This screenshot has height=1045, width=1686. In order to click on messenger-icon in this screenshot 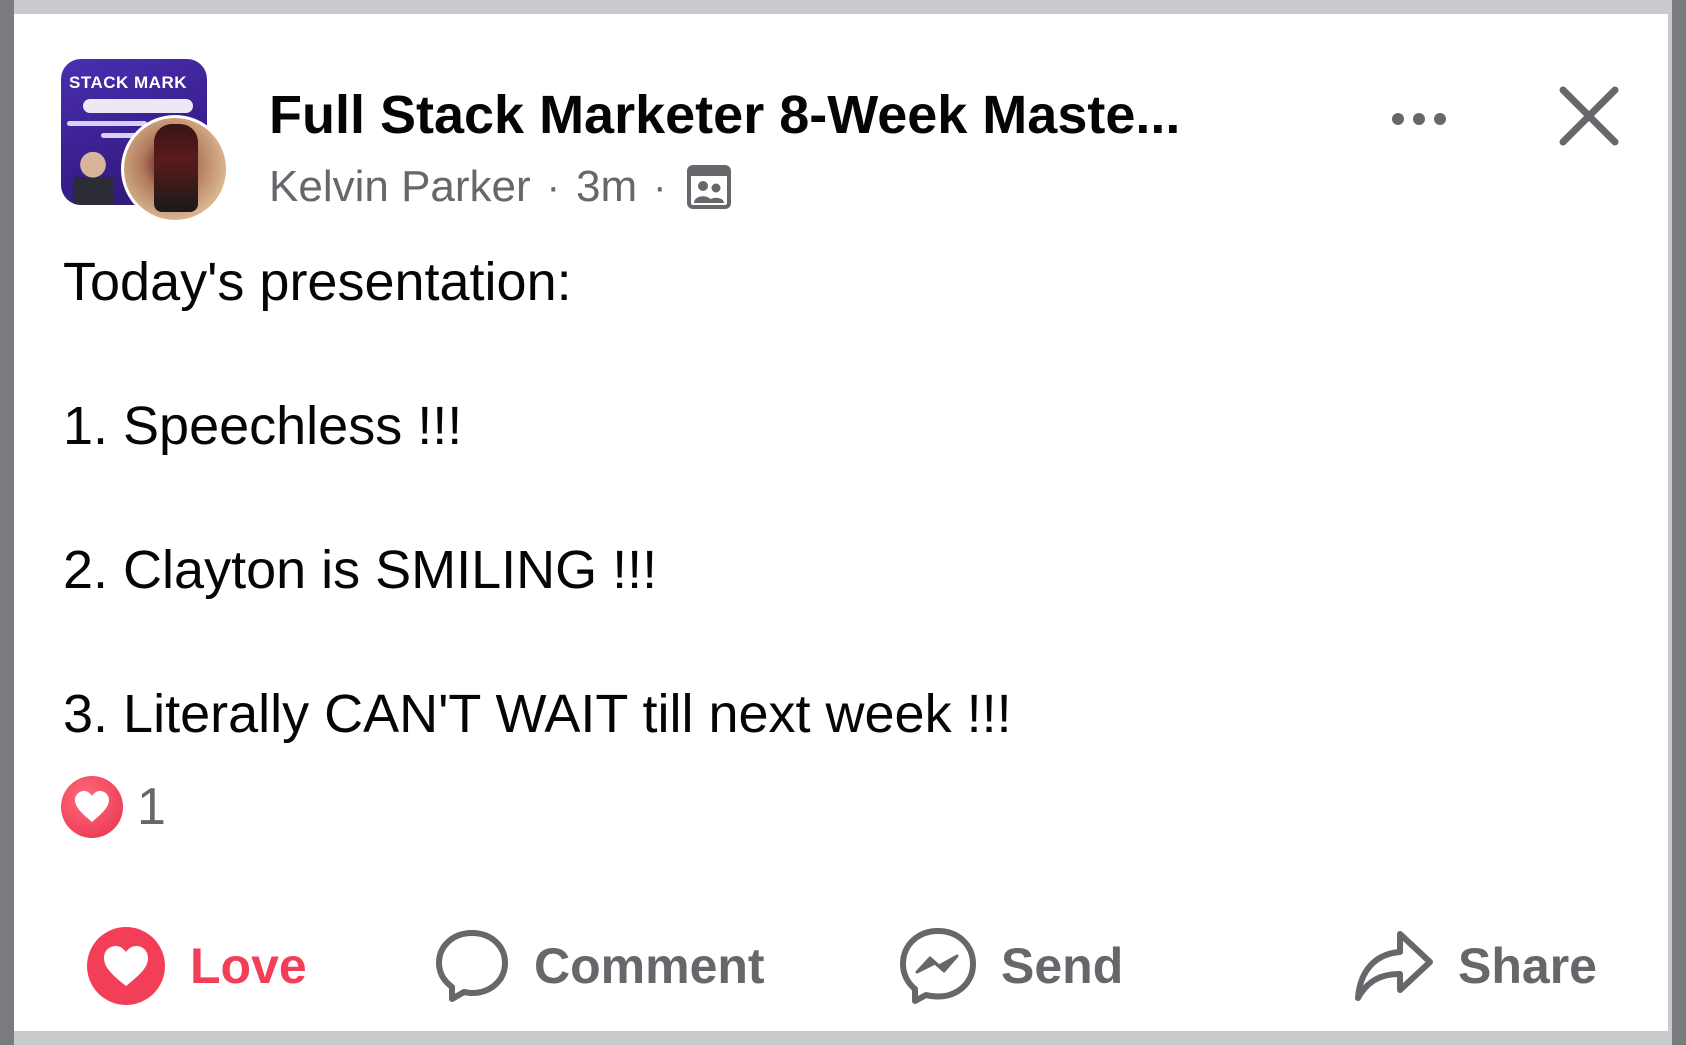, I will do `click(938, 966)`.